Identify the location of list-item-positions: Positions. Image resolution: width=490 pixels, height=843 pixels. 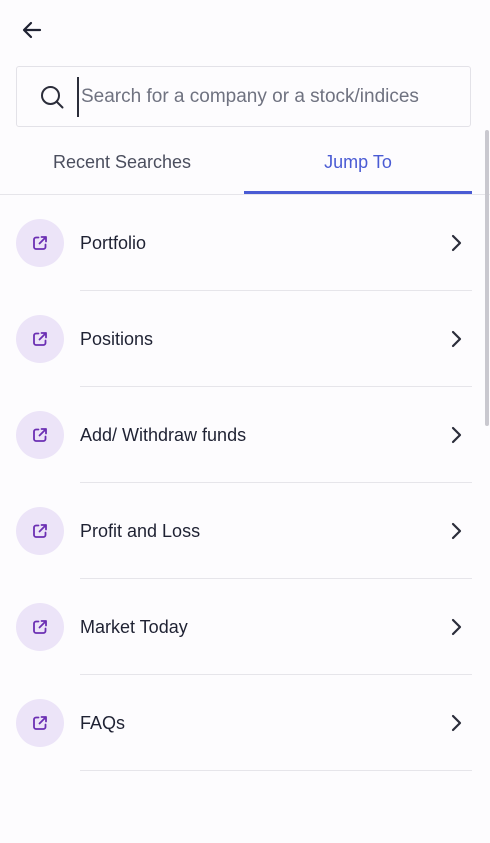
(245, 339).